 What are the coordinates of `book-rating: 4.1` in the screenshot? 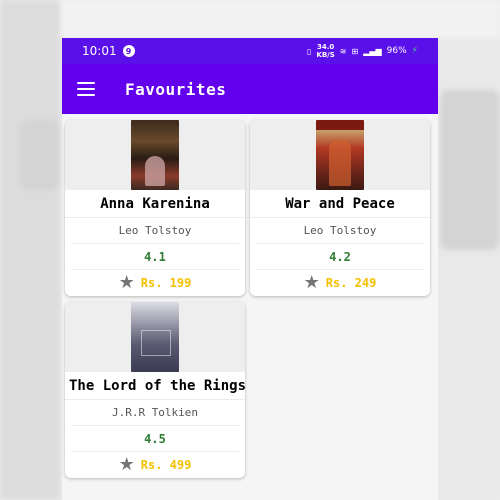 It's located at (155, 257).